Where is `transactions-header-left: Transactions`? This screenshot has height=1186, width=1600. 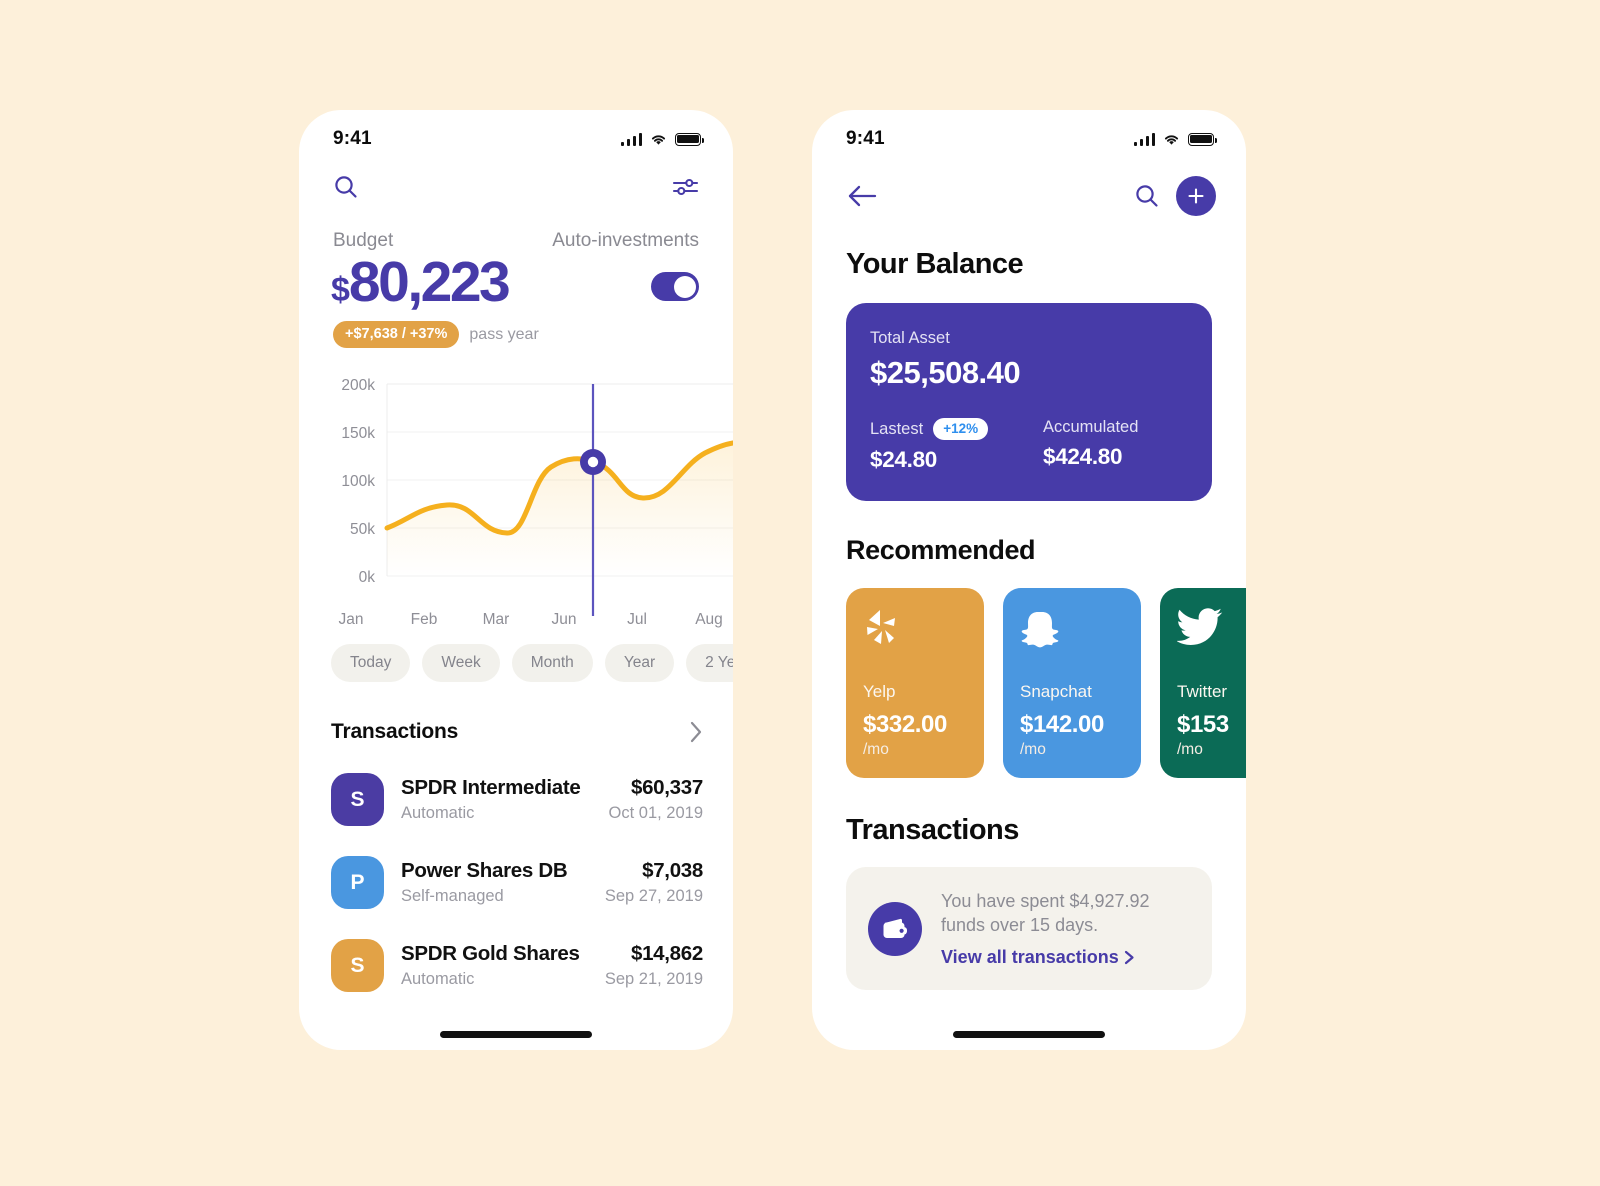 transactions-header-left: Transactions is located at coordinates (516, 713).